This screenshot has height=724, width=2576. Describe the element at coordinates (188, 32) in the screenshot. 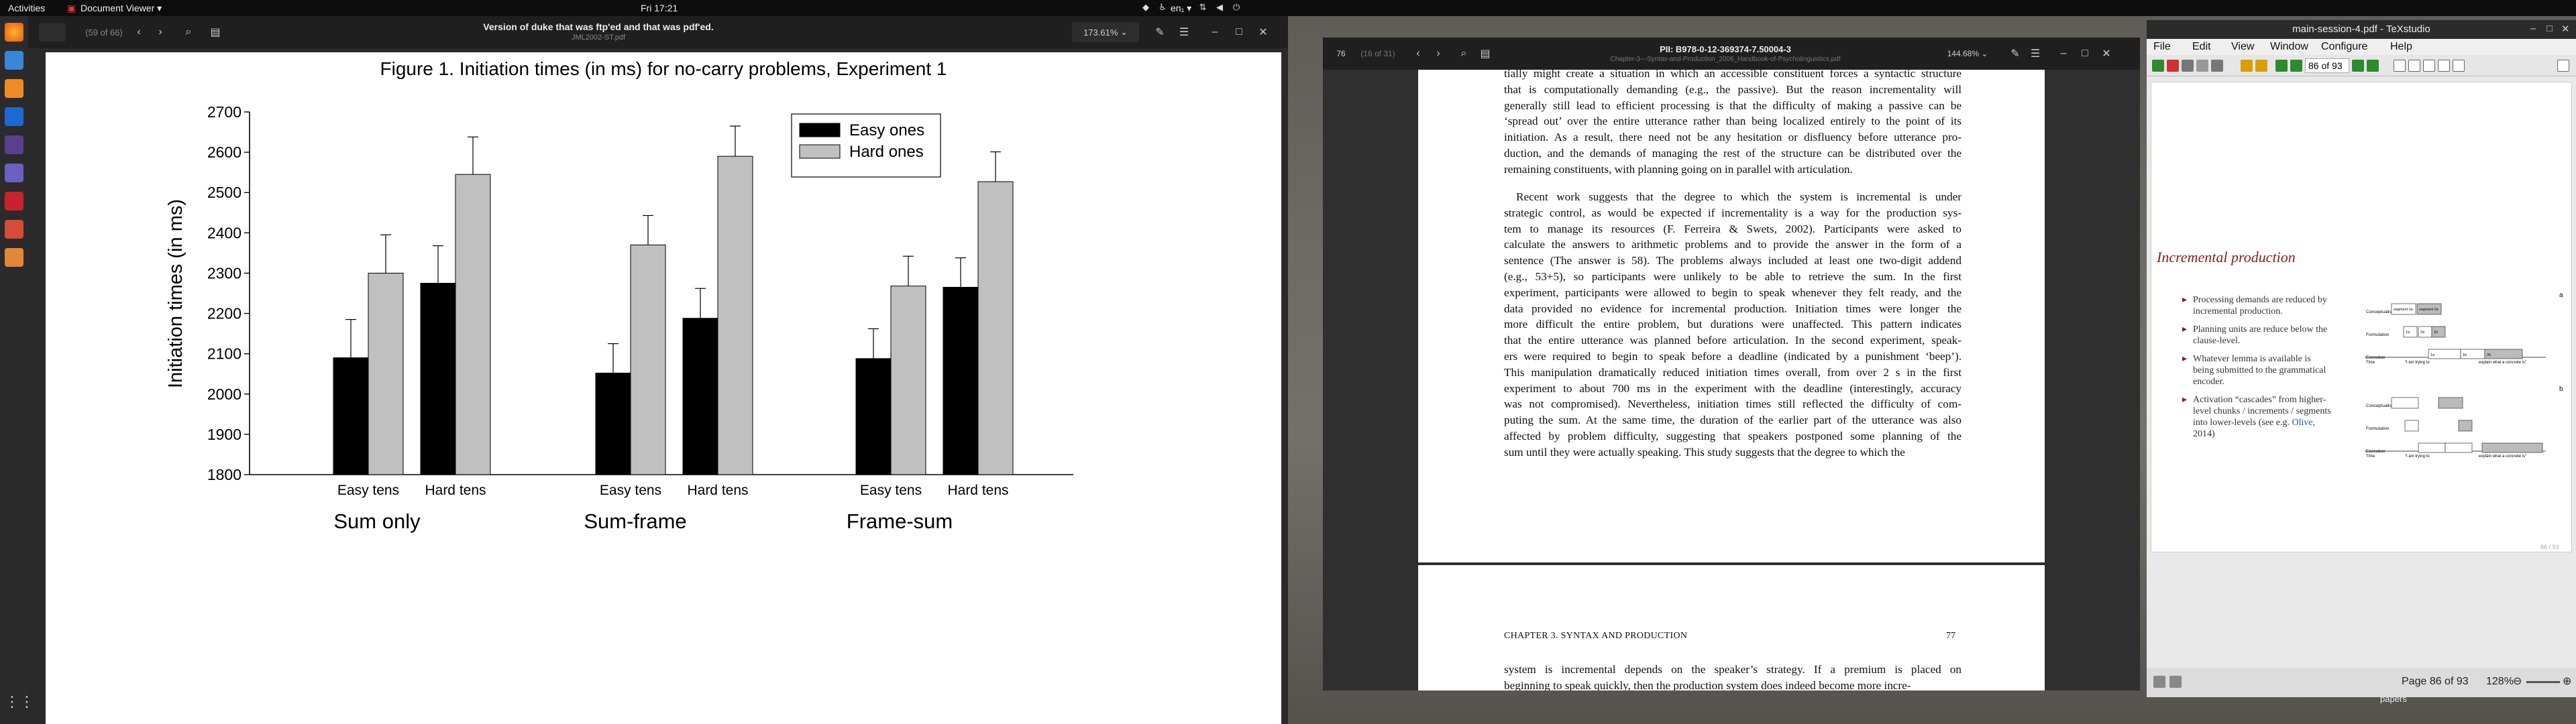

I see `search-icon: ⌕` at that location.